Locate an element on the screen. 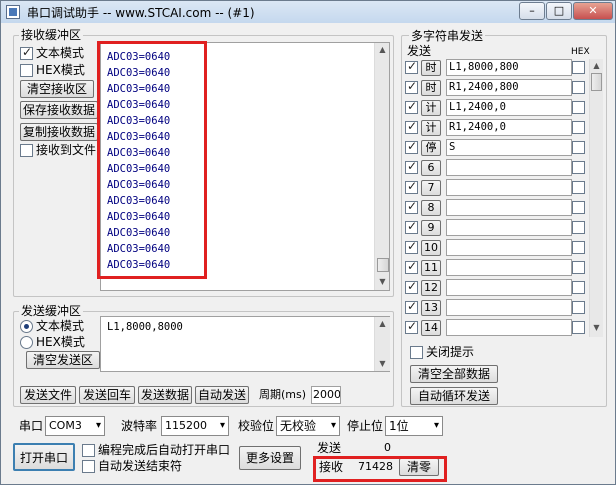 The height and width of the screenshot is (485, 616). clear-all-button: 清空全部数据 is located at coordinates (454, 374).